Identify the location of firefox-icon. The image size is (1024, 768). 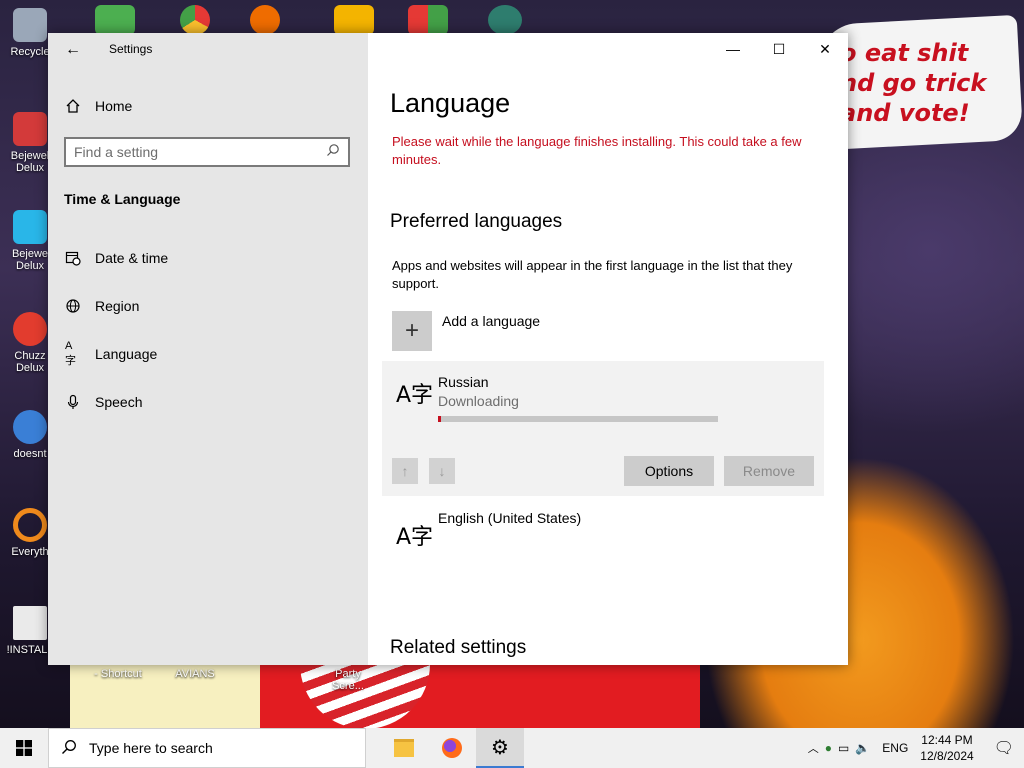
(452, 748).